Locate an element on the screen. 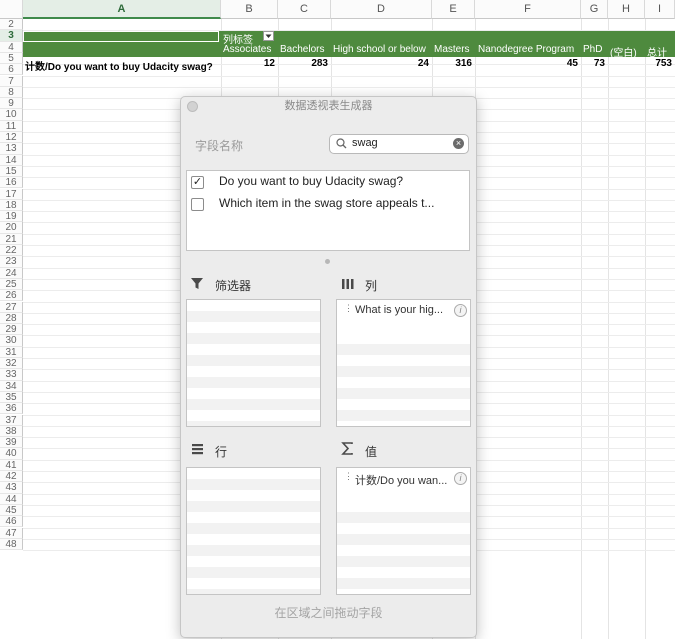  row-header: 33 is located at coordinates (11, 375).